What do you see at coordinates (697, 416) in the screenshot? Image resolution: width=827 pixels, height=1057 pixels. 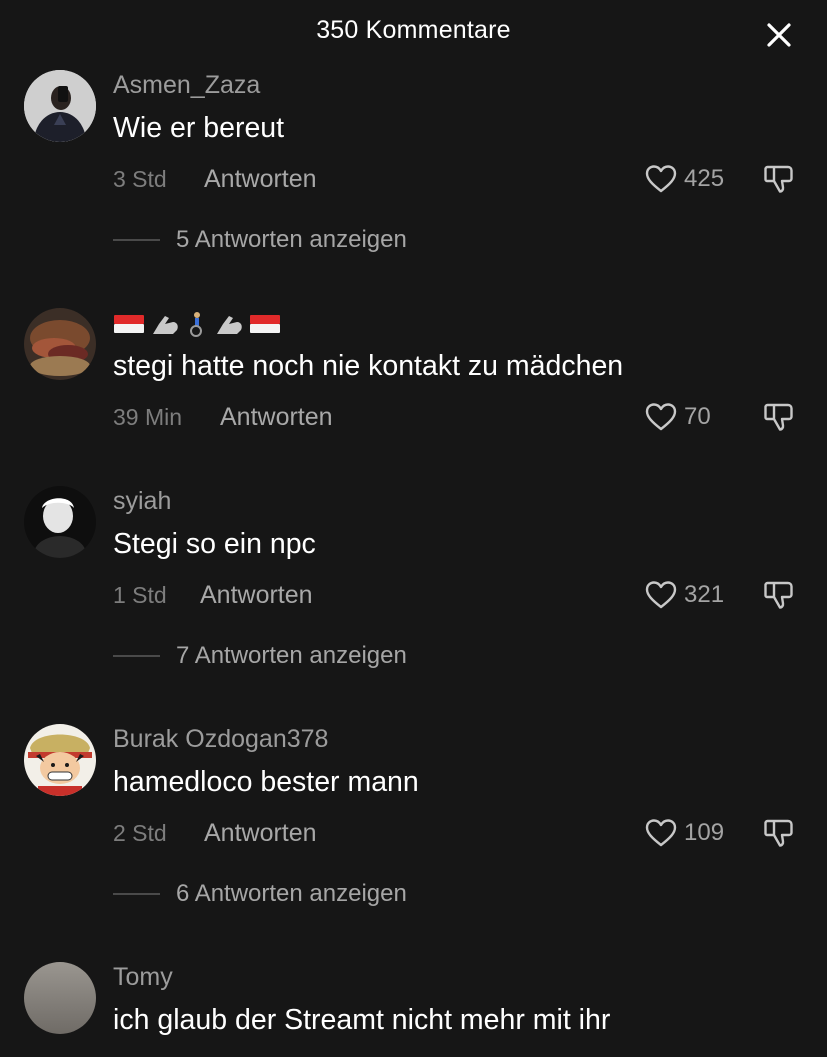 I see `like-count: 70` at bounding box center [697, 416].